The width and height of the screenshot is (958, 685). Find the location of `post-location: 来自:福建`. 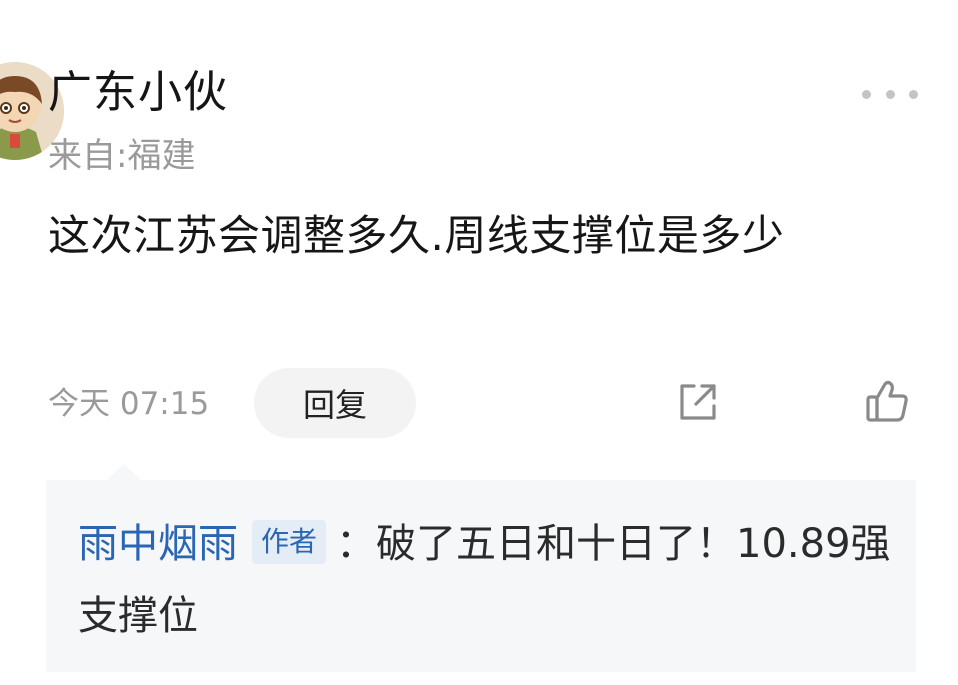

post-location: 来自:福建 is located at coordinates (122, 156).